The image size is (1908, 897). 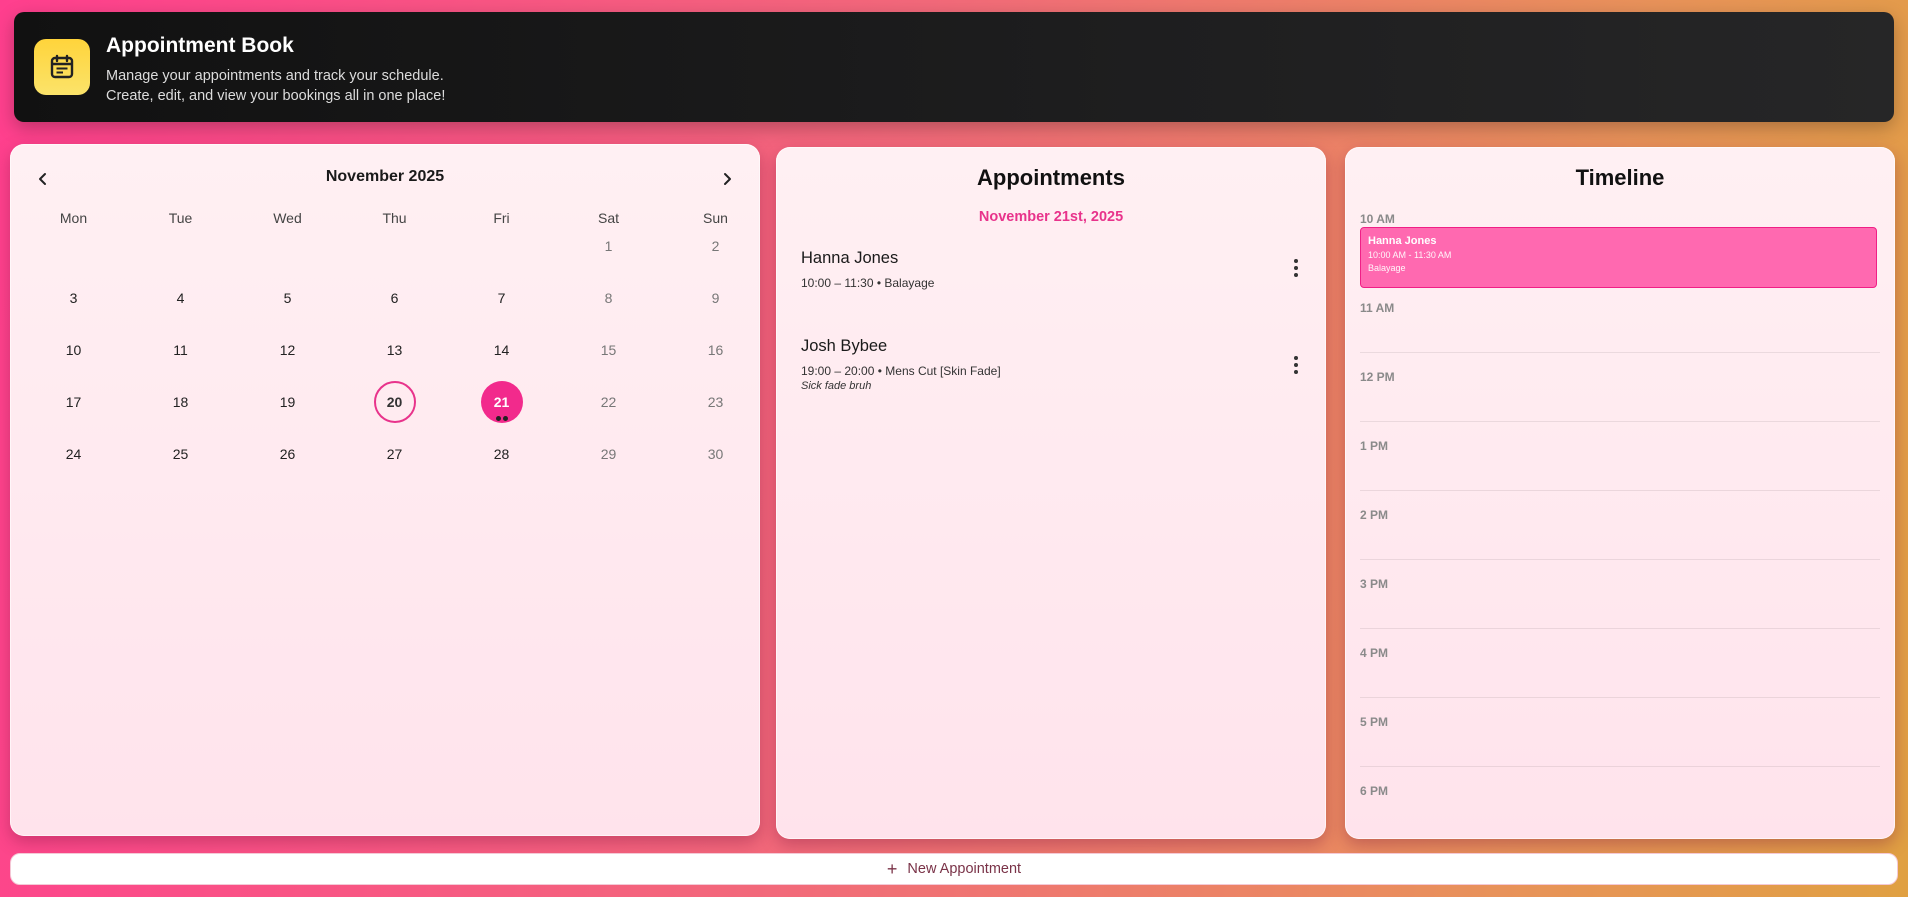 What do you see at coordinates (836, 386) in the screenshot?
I see `appointment-note: Sick fade bruh` at bounding box center [836, 386].